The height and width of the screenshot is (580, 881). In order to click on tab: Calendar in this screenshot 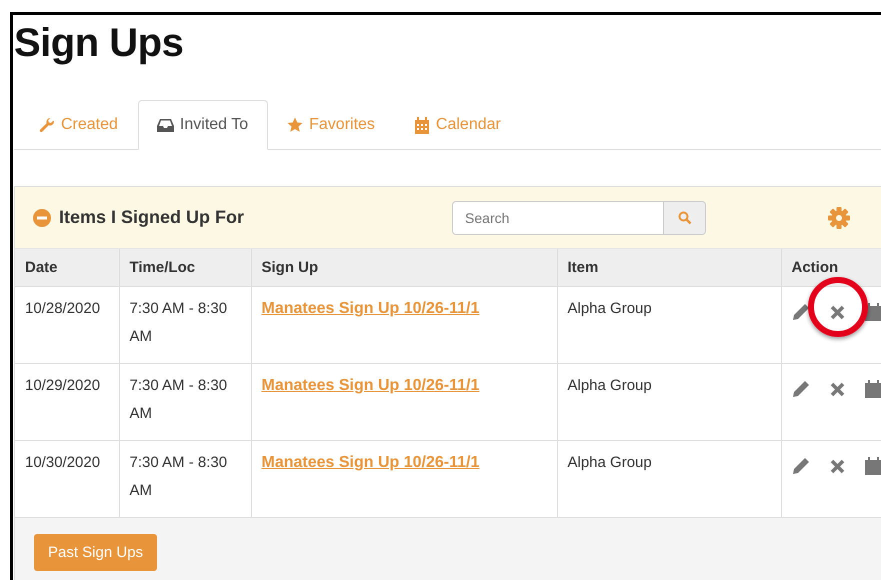, I will do `click(457, 125)`.